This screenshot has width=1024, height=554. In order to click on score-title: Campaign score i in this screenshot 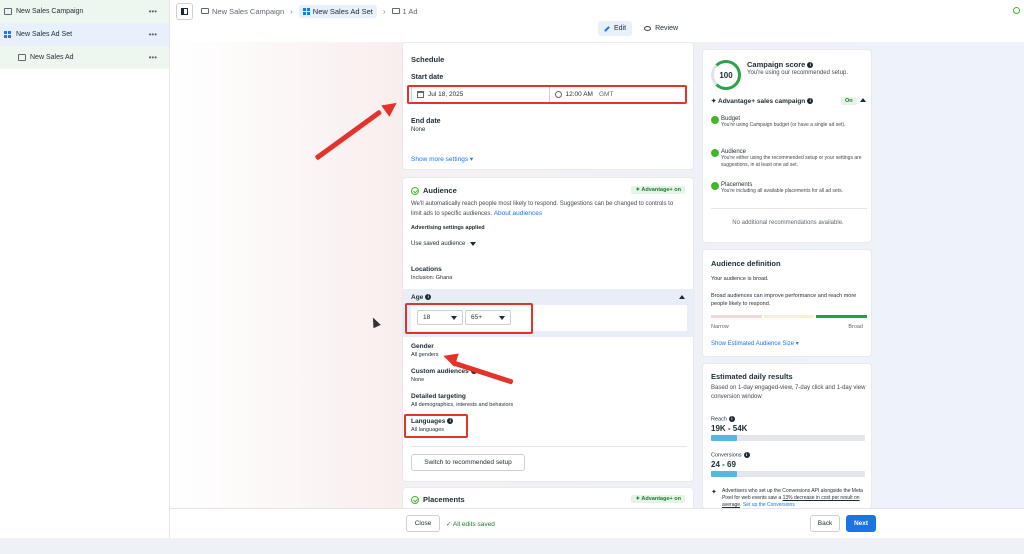, I will do `click(780, 64)`.